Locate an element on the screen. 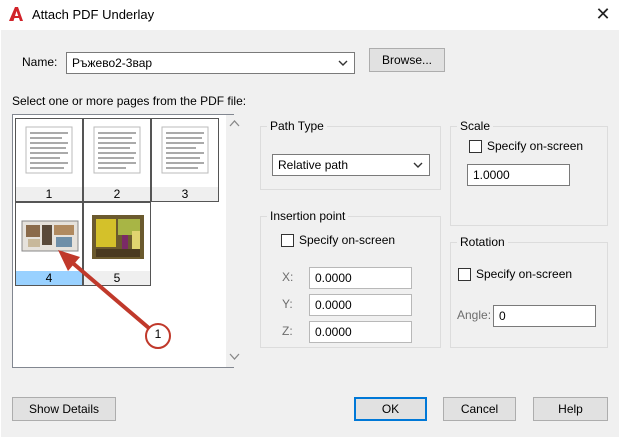  name-value: Ръжево2-3вар is located at coordinates (112, 63).